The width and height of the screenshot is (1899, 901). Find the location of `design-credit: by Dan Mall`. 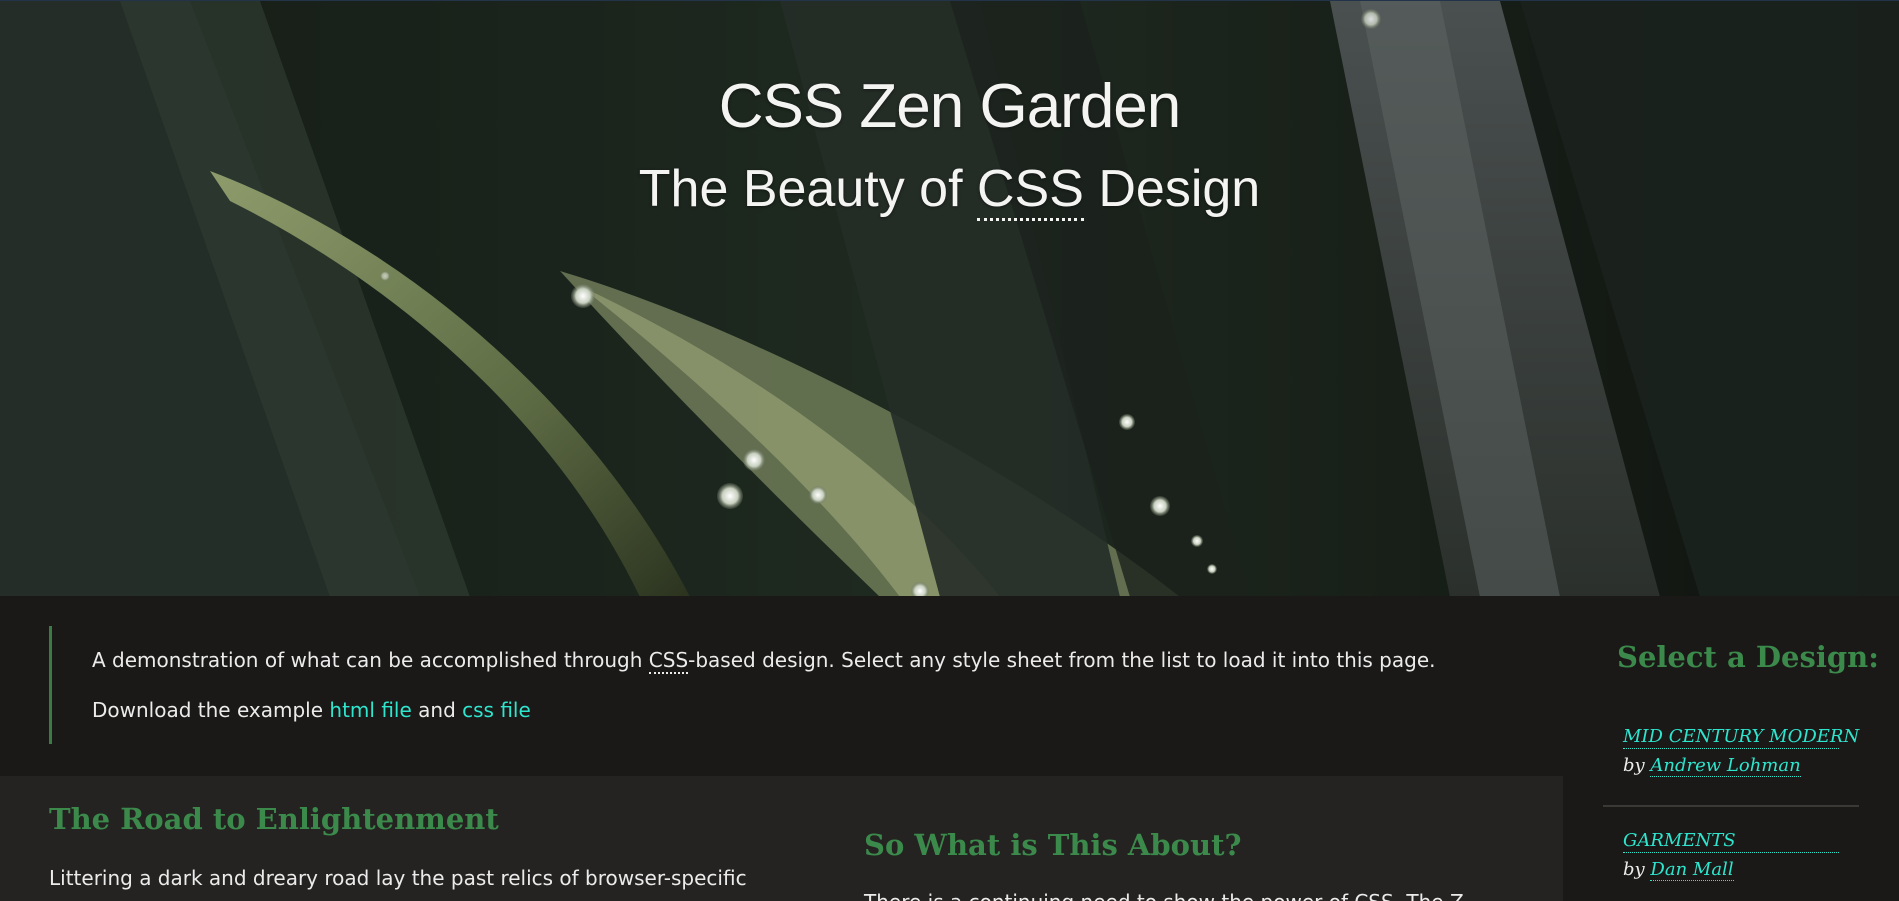

design-credit: by Dan Mall is located at coordinates (1731, 870).